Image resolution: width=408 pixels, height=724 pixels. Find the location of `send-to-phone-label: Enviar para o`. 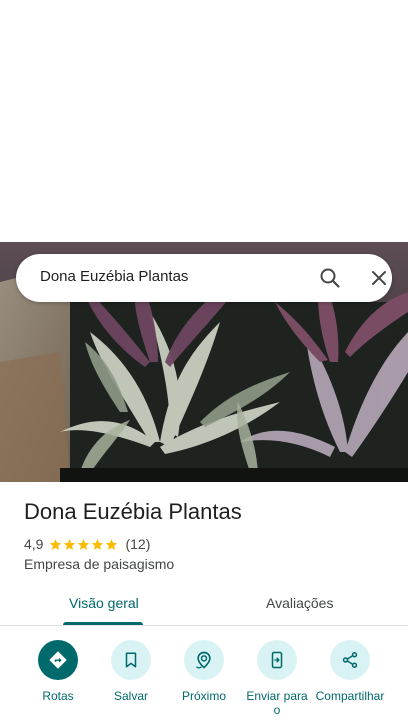

send-to-phone-label: Enviar para o is located at coordinates (277, 703).